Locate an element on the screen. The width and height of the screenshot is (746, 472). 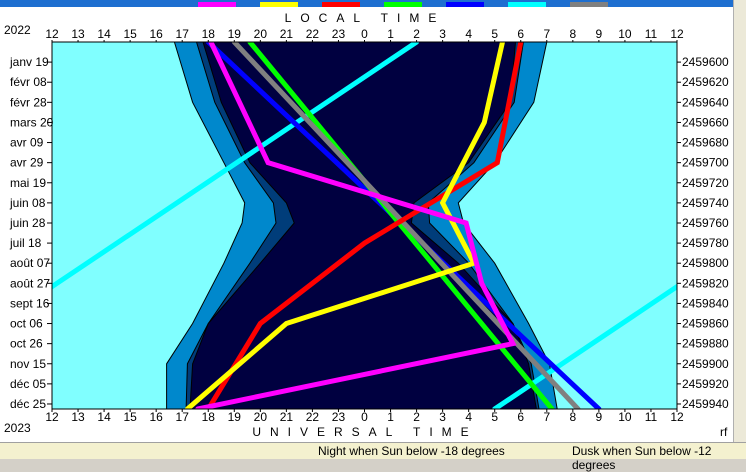
top-tick-label: 3 is located at coordinates (442, 34).